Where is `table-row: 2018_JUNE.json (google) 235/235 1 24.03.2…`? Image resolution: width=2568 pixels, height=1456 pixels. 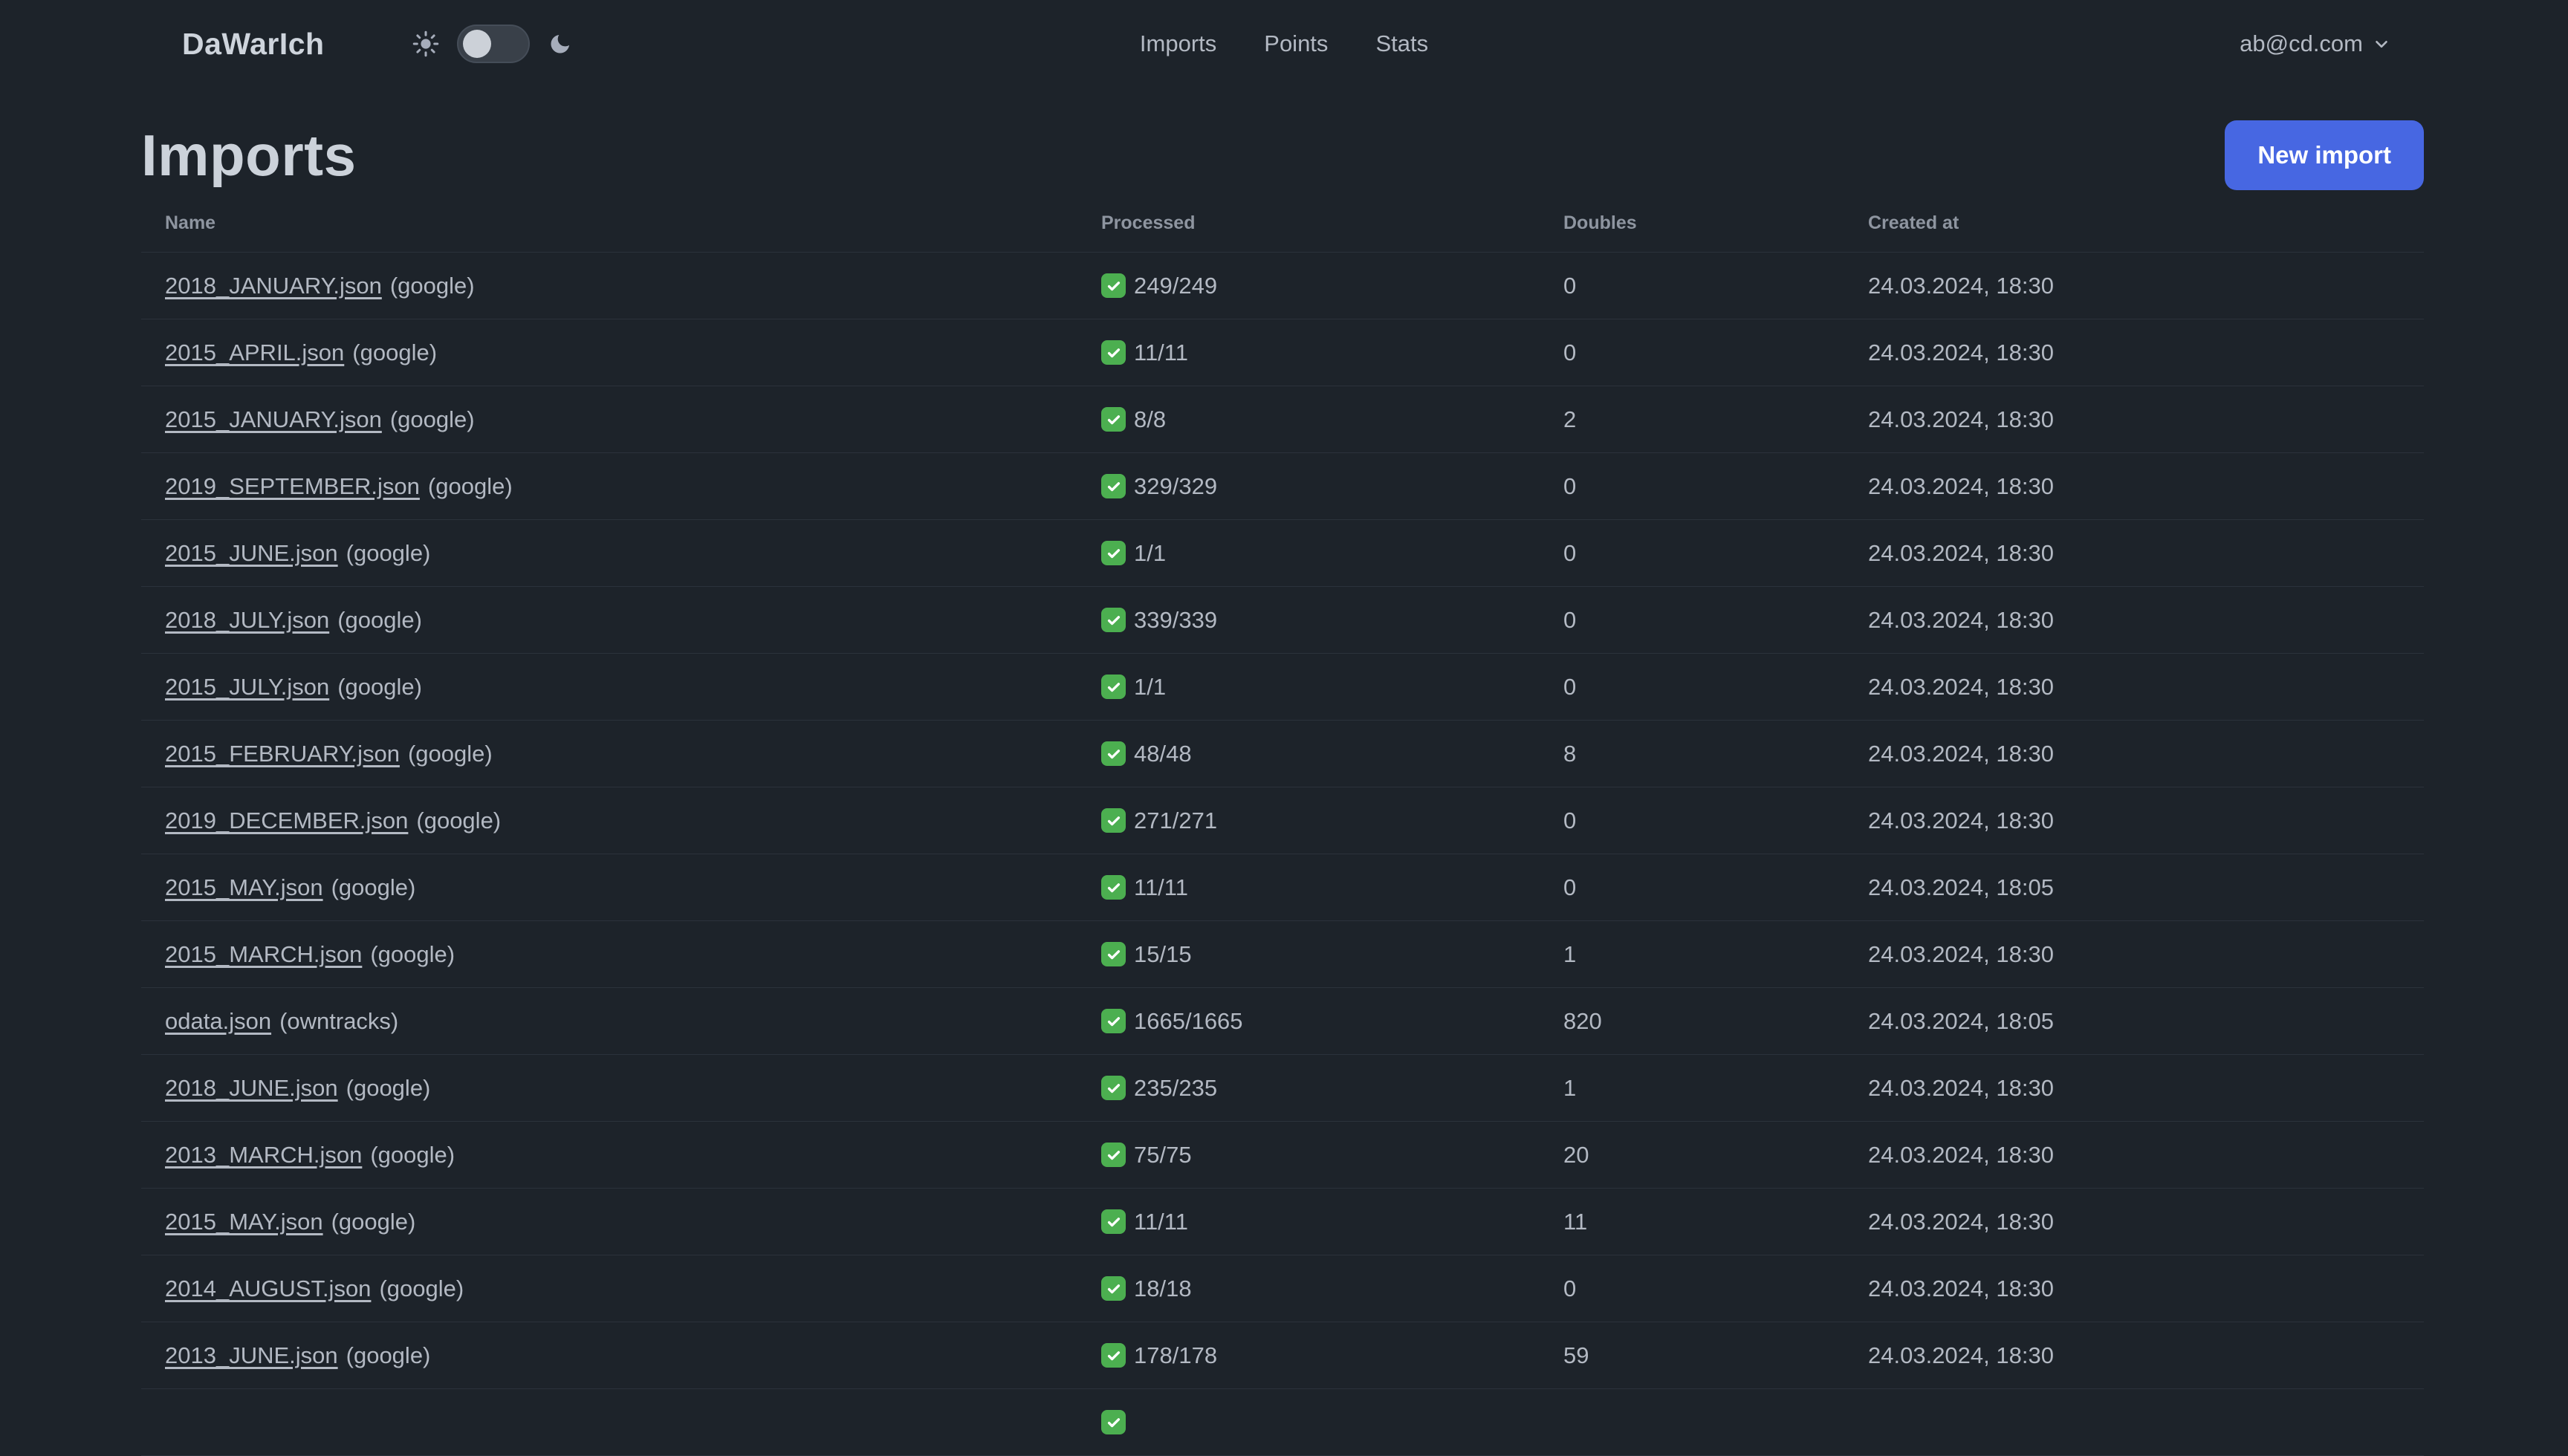 table-row: 2018_JUNE.json (google) 235/235 1 24.03.2… is located at coordinates (1282, 1088).